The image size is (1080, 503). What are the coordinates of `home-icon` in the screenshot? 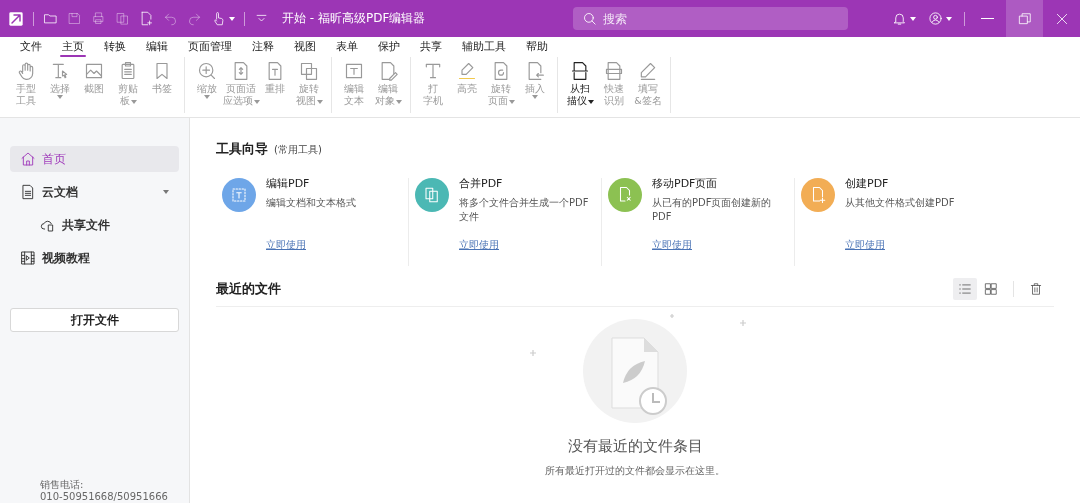 It's located at (28, 159).